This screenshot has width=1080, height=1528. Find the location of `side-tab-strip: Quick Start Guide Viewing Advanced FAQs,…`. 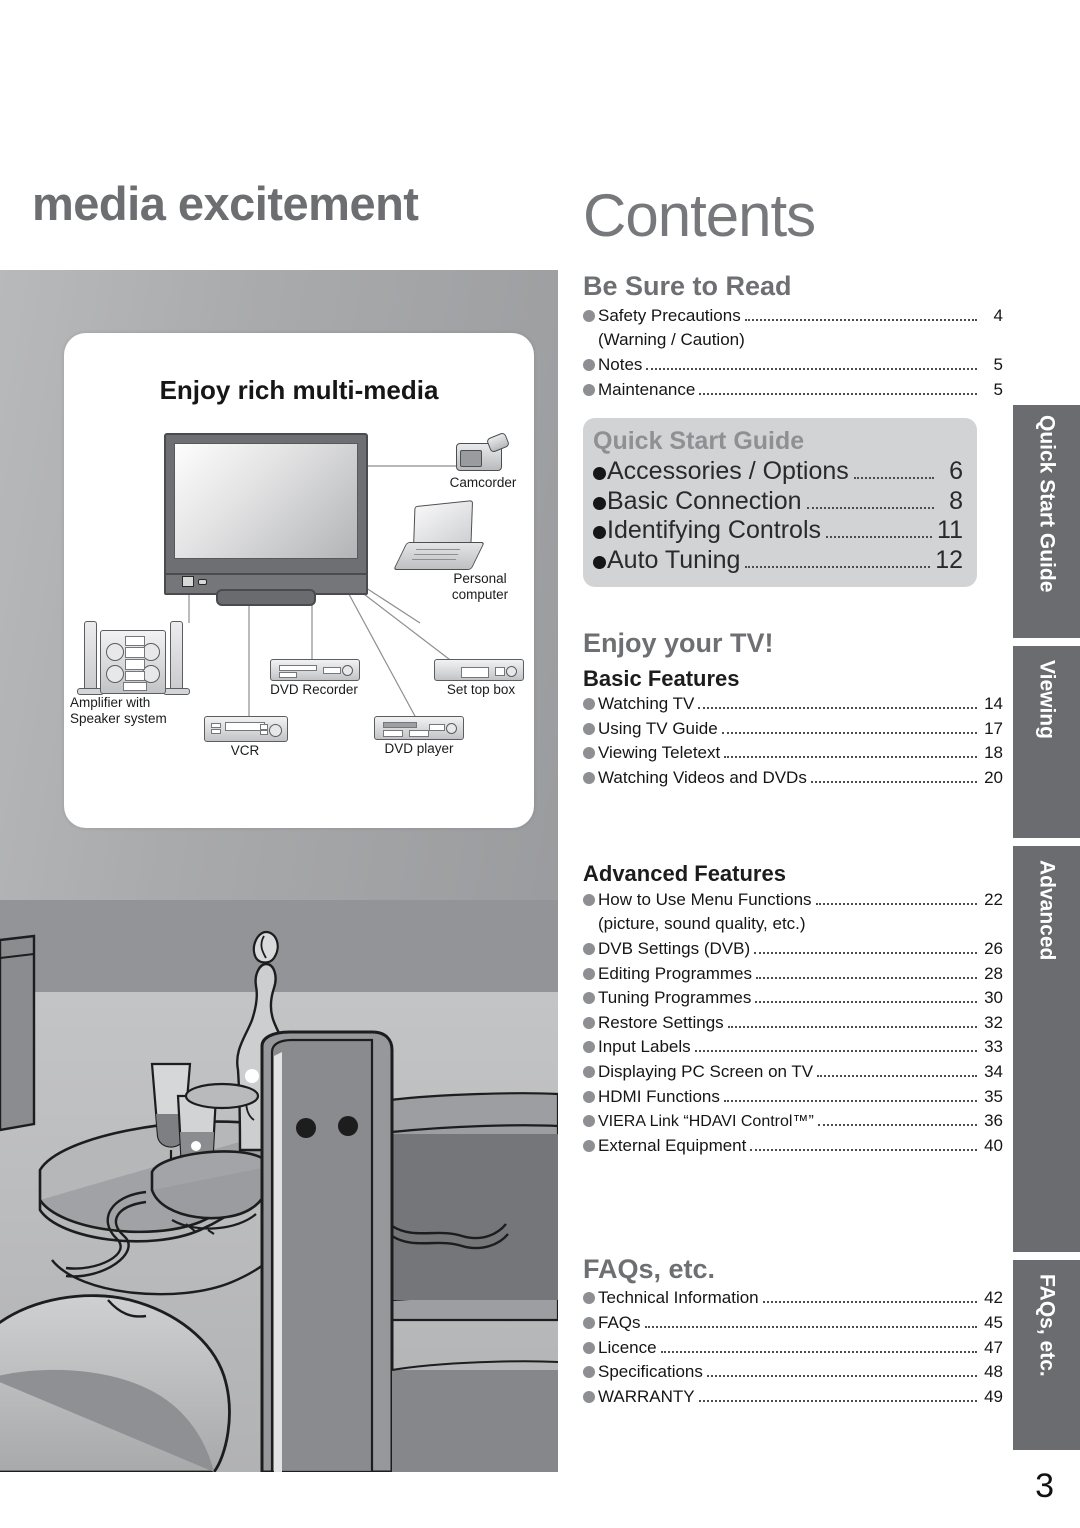

side-tab-strip: Quick Start Guide Viewing Advanced FAQs,… is located at coordinates (1046, 764).